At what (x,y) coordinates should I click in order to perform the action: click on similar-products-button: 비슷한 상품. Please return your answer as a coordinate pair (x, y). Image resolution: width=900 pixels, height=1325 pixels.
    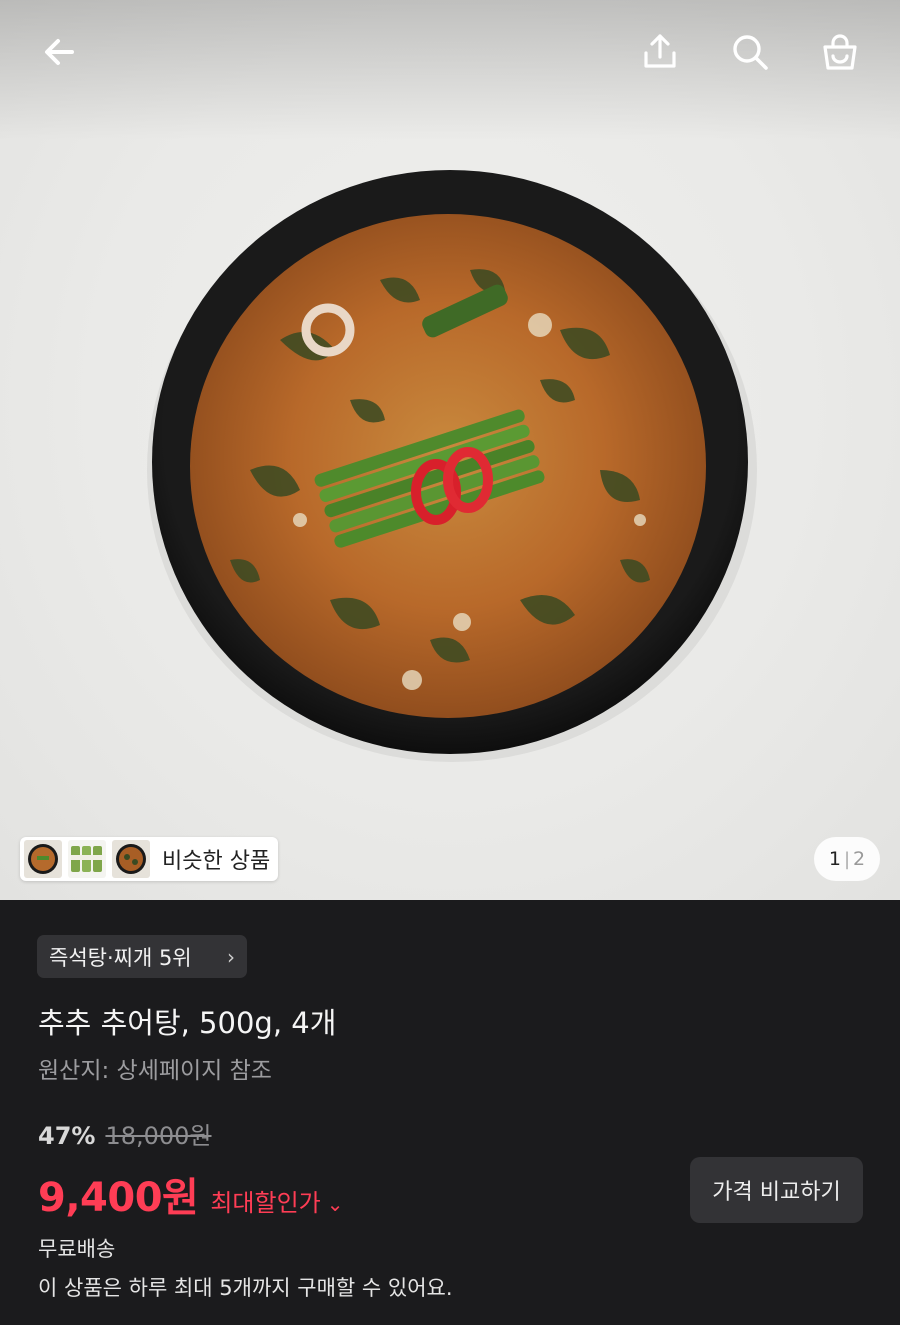
    Looking at the image, I should click on (149, 859).